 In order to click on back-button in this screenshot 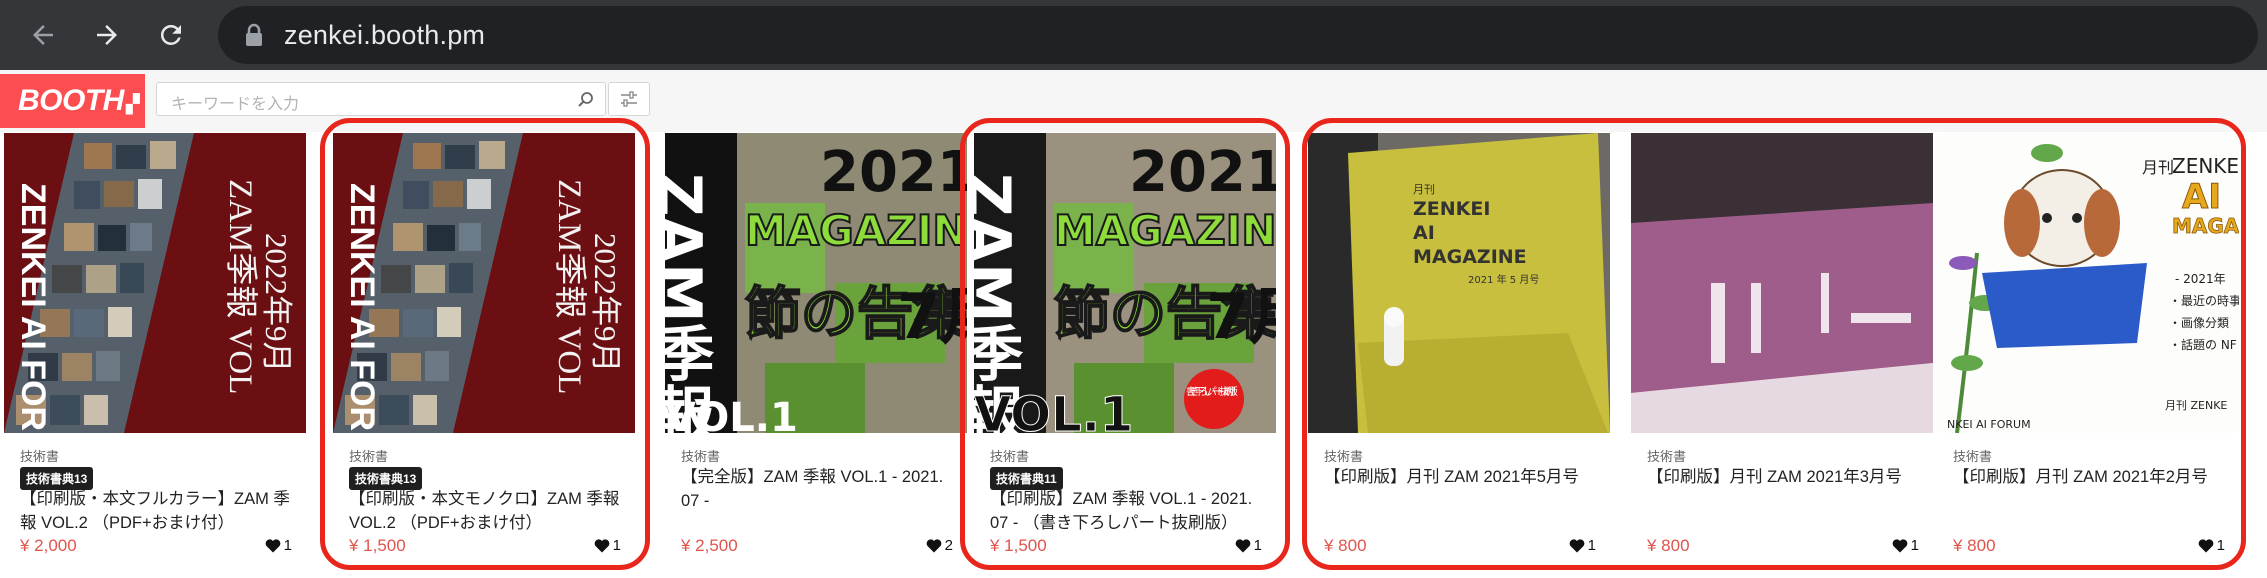, I will do `click(43, 35)`.